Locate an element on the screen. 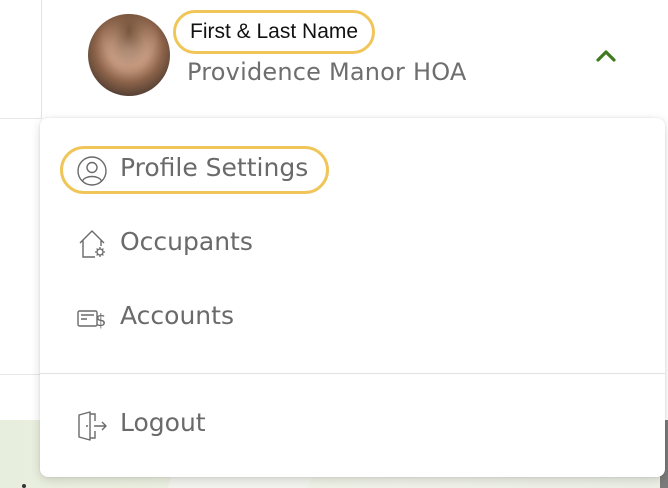 The height and width of the screenshot is (488, 668). menu-item-label: Profile Settings is located at coordinates (214, 167).